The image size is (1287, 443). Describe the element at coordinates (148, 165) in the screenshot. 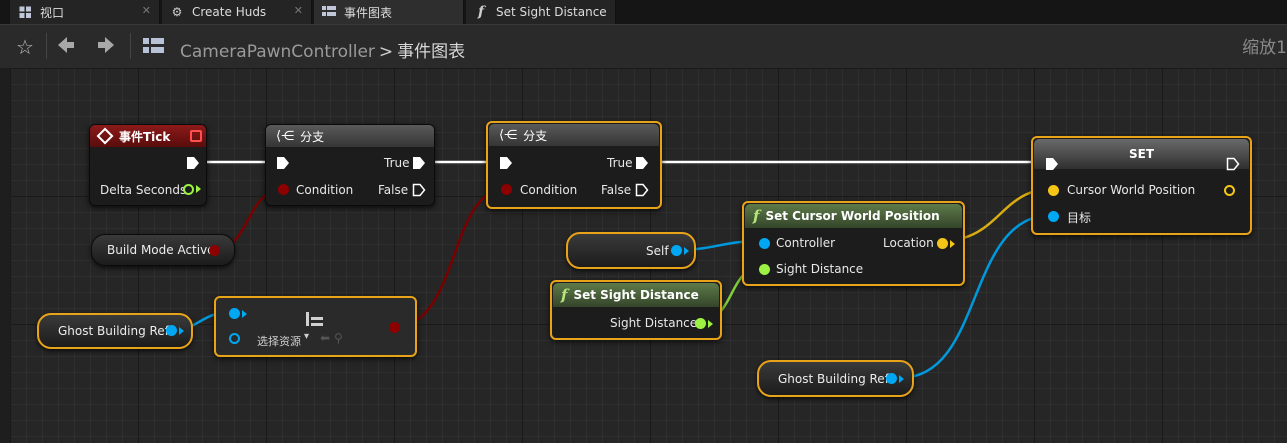

I see `event-tick-node: 事件Tick Delta Seconds` at that location.